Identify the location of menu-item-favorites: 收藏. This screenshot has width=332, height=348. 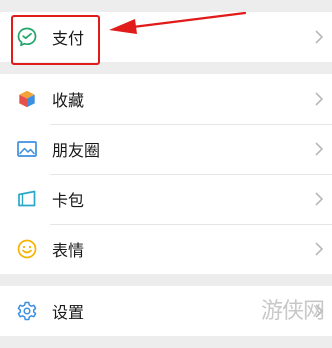
(166, 99).